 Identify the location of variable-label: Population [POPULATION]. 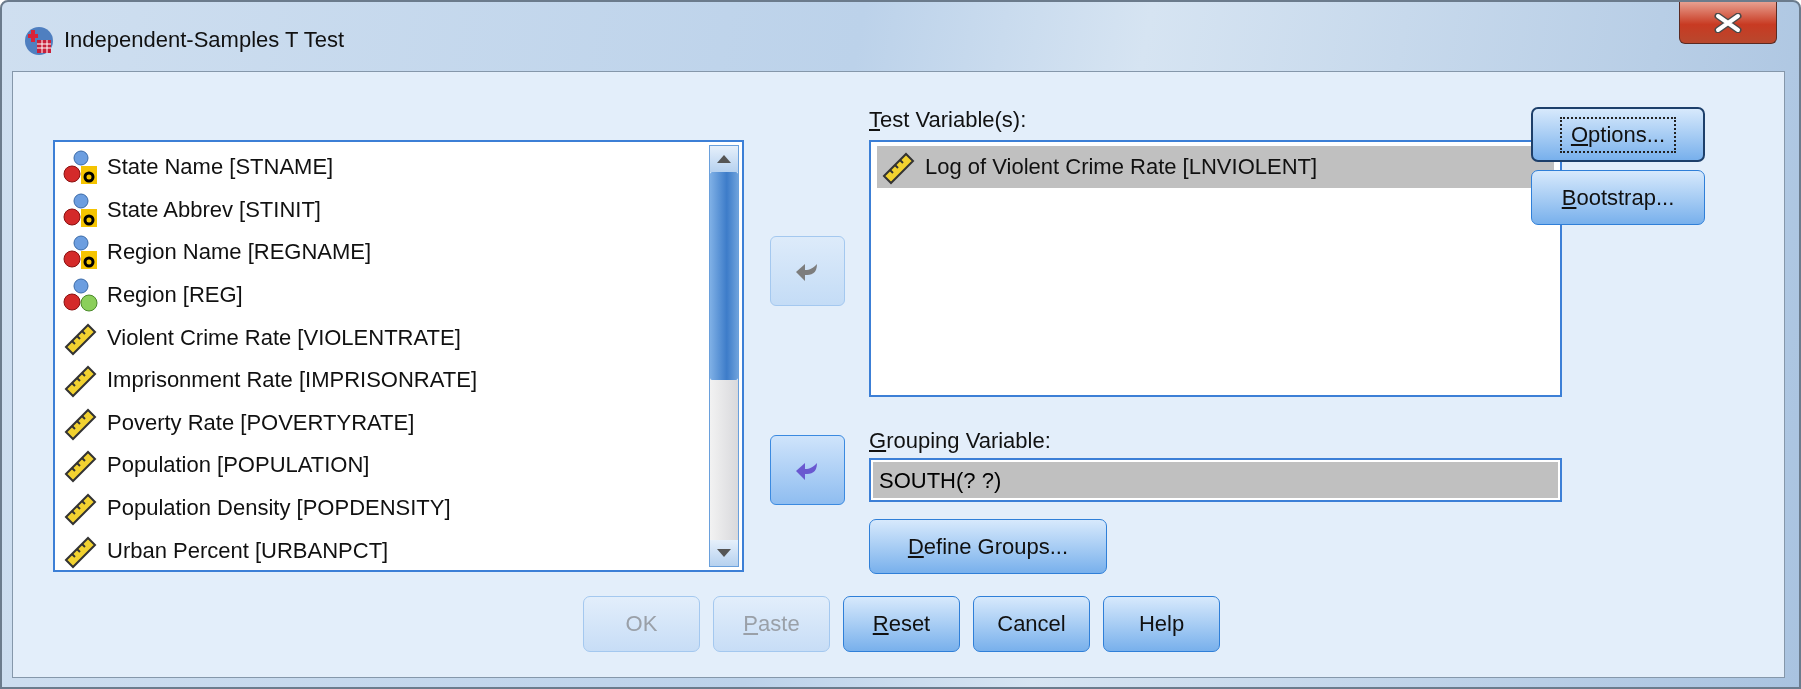
(238, 465).